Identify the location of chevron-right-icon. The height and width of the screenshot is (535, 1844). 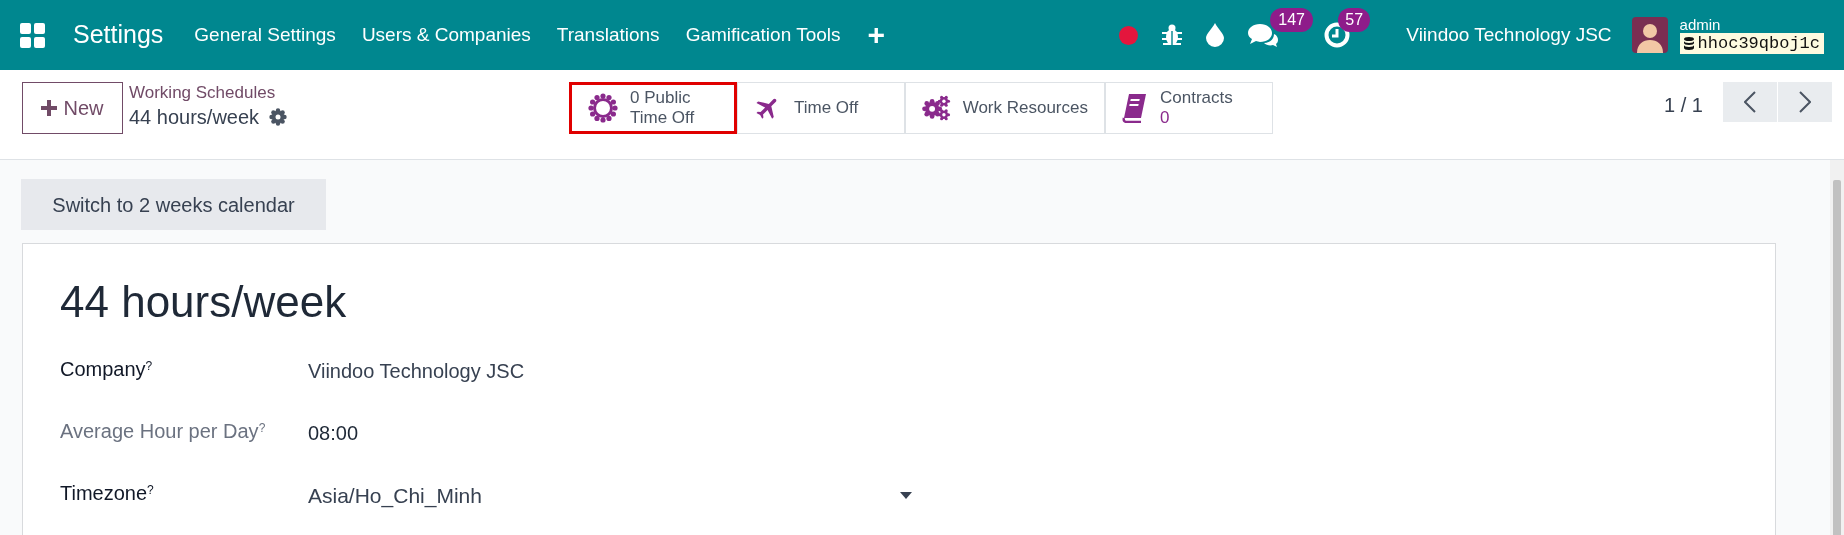
(1805, 102).